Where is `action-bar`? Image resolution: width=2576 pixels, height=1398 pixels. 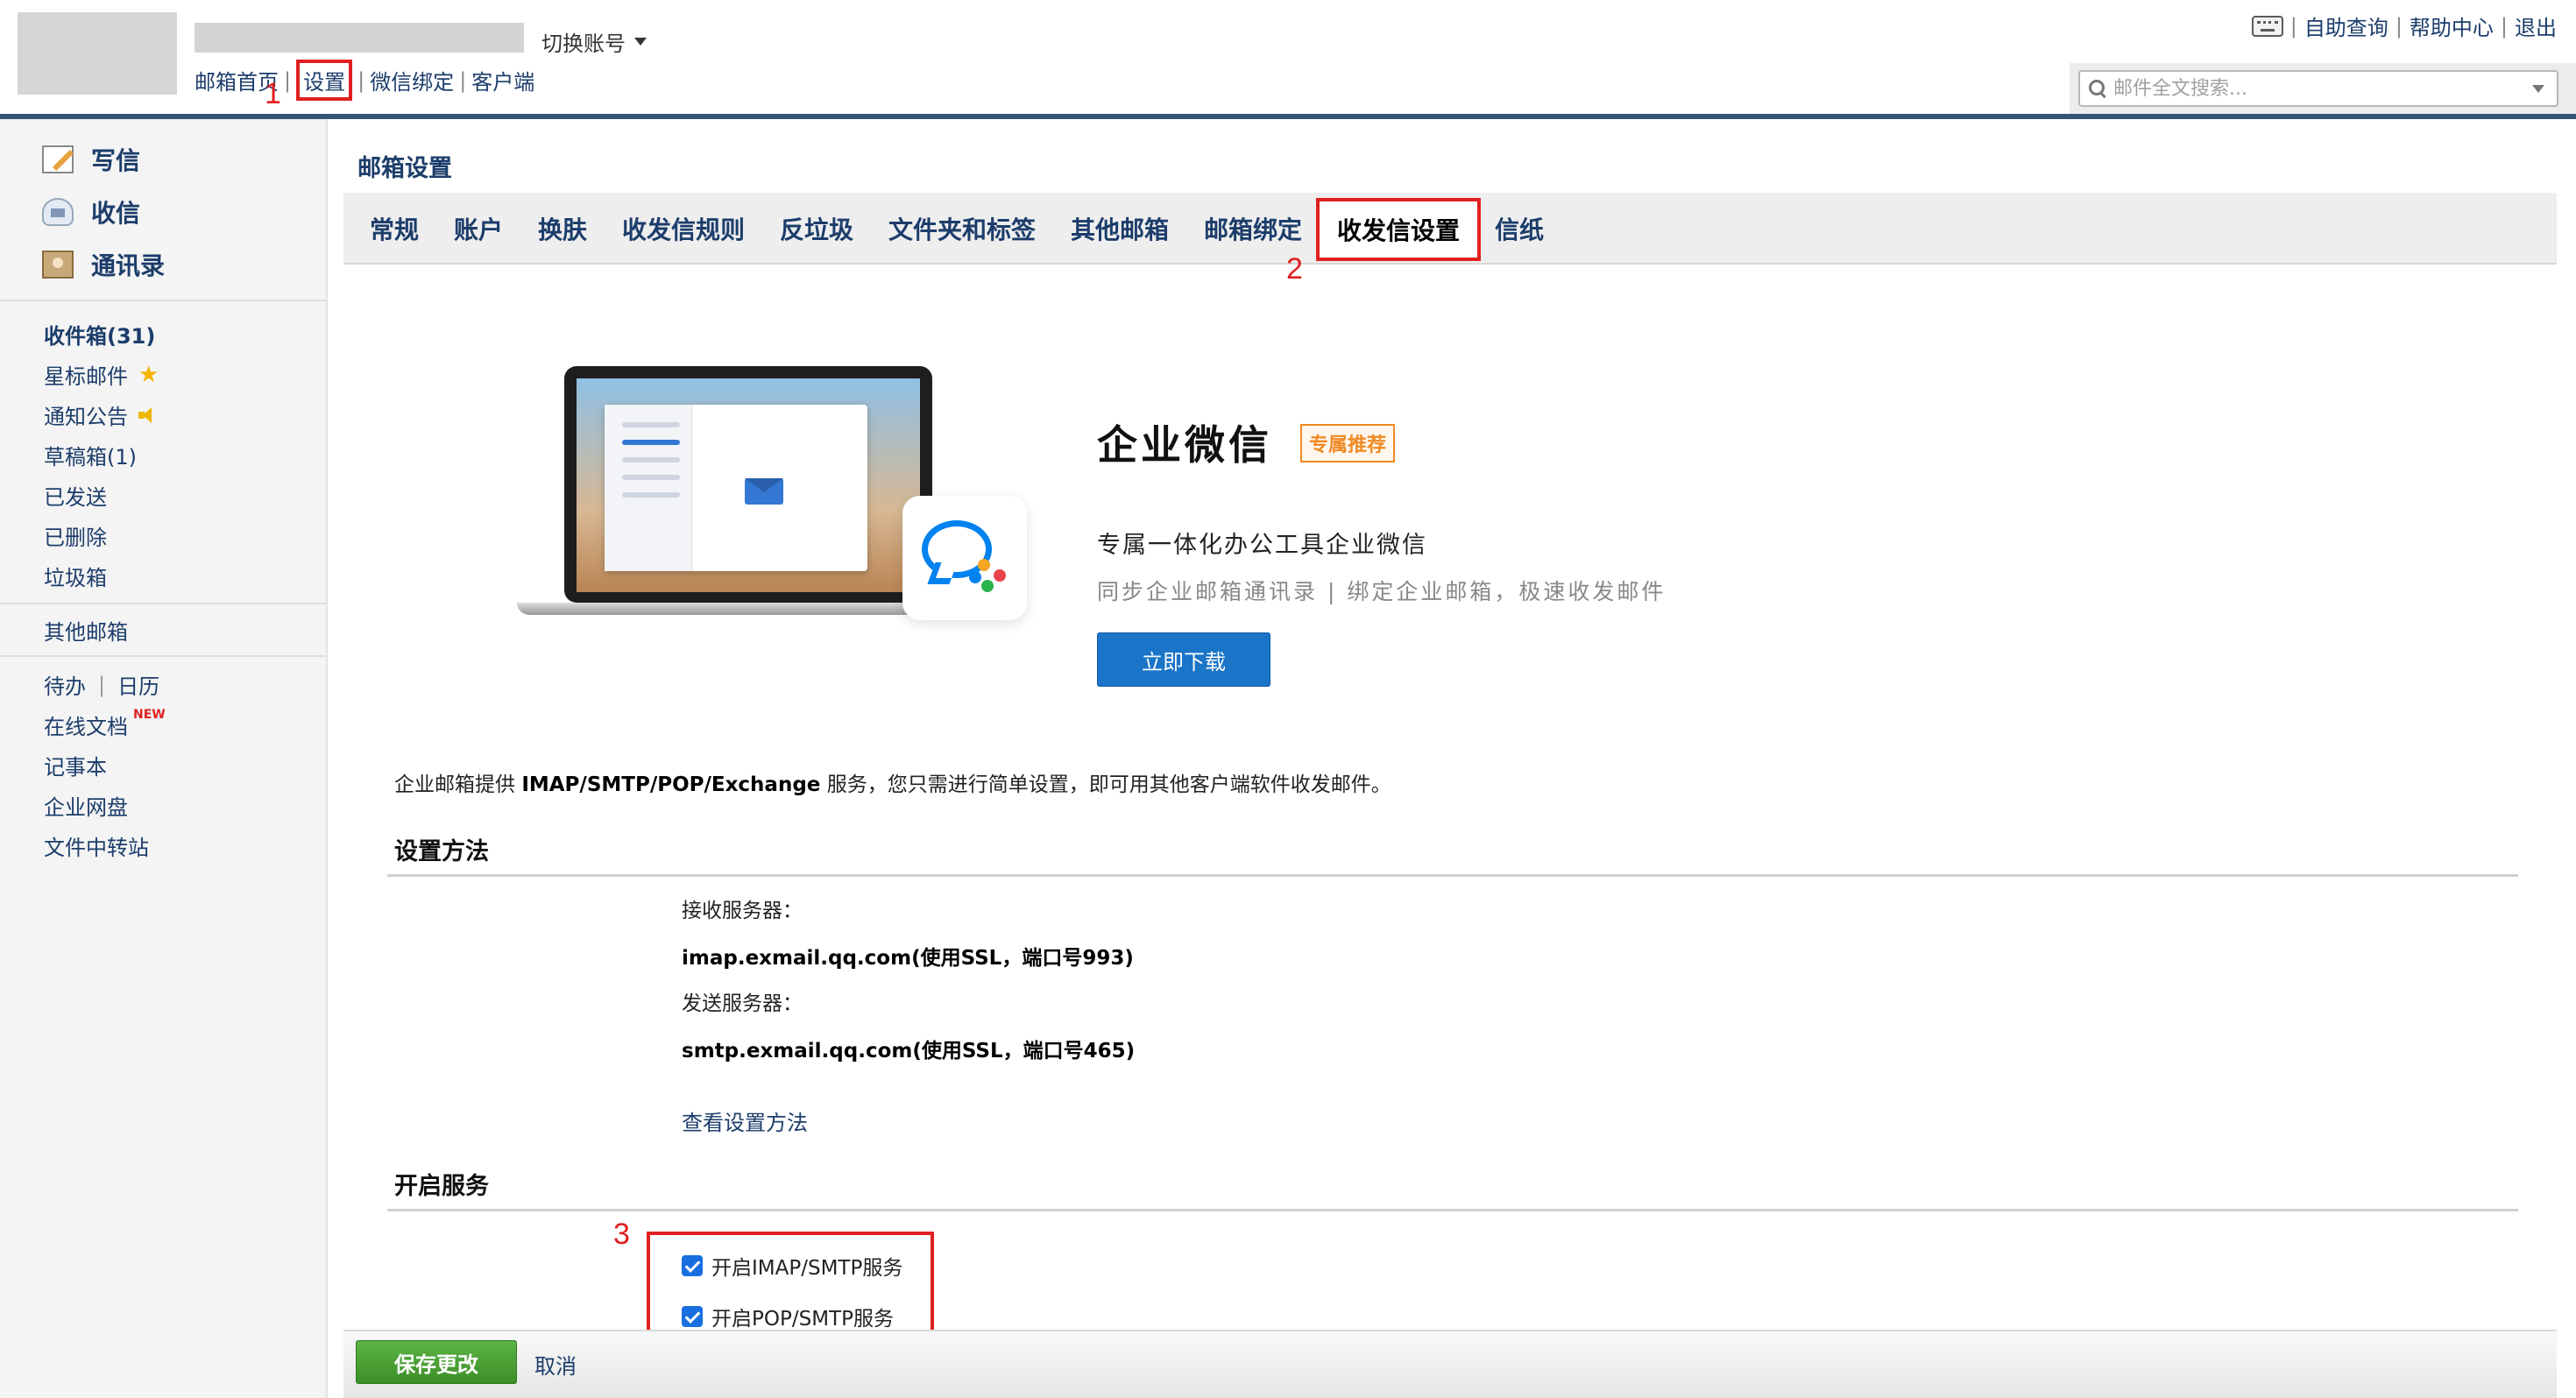
action-bar is located at coordinates (1450, 1364).